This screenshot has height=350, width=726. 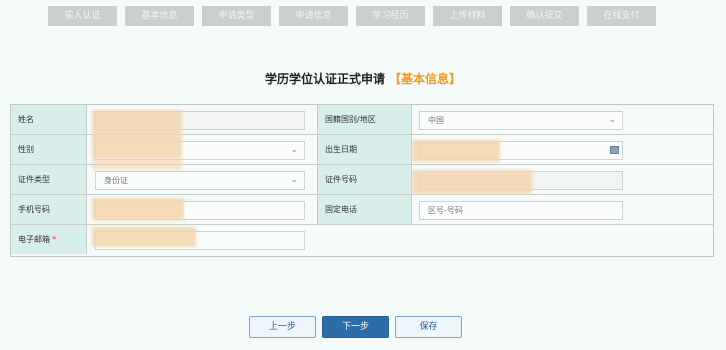 I want to click on landline-field: 区号-号码, so click(x=521, y=210).